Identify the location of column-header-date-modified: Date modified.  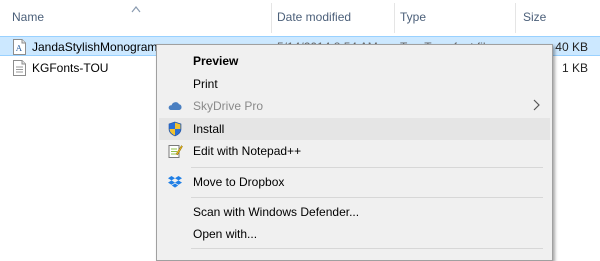
(314, 17).